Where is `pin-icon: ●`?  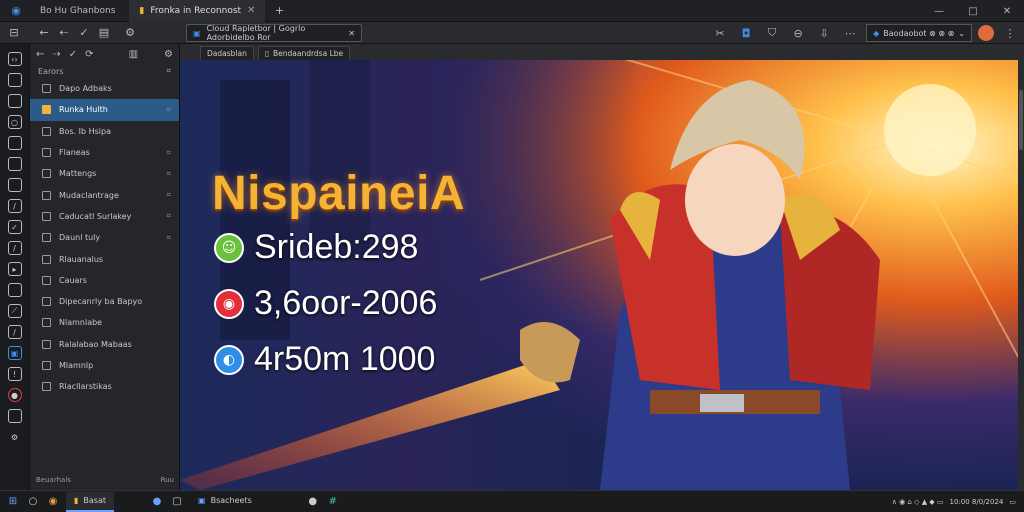 pin-icon: ● is located at coordinates (157, 502).